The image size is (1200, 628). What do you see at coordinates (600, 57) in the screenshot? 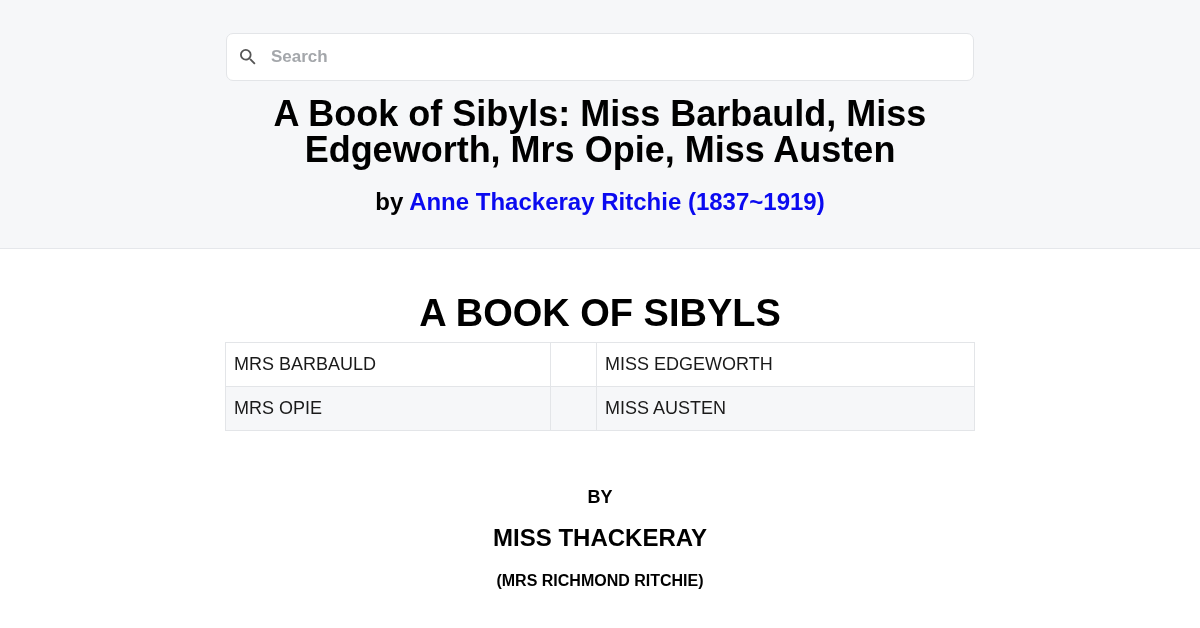
I see `search-field: Search` at bounding box center [600, 57].